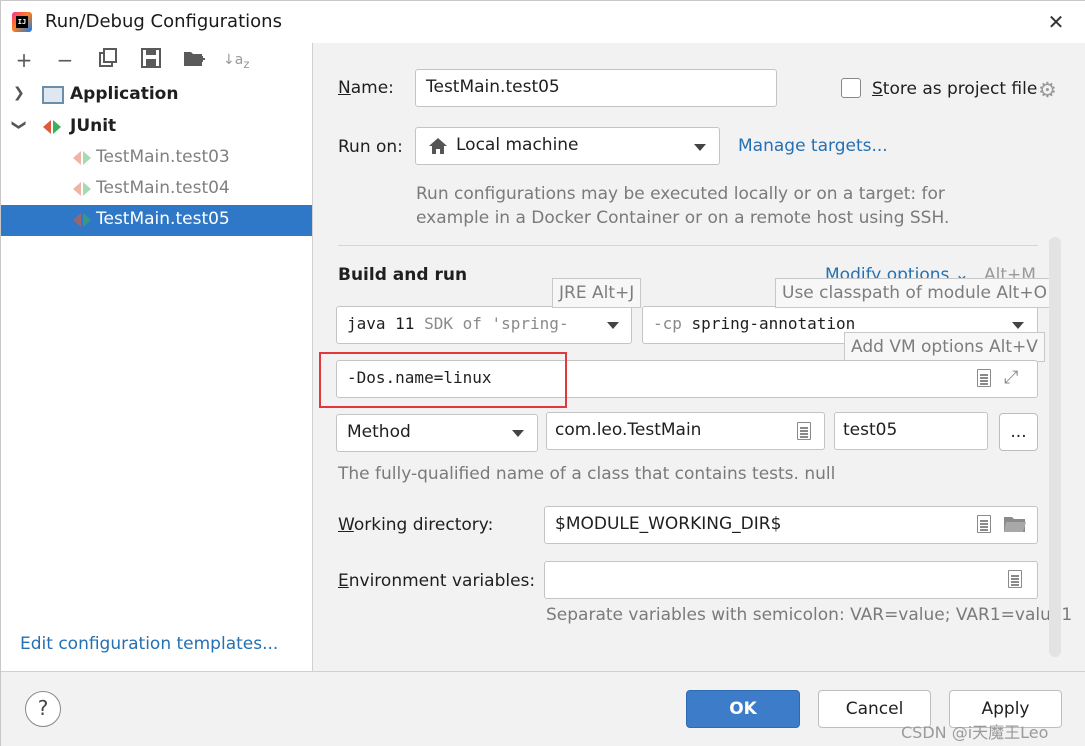  Describe the element at coordinates (911, 431) in the screenshot. I see `method-input: test05` at that location.